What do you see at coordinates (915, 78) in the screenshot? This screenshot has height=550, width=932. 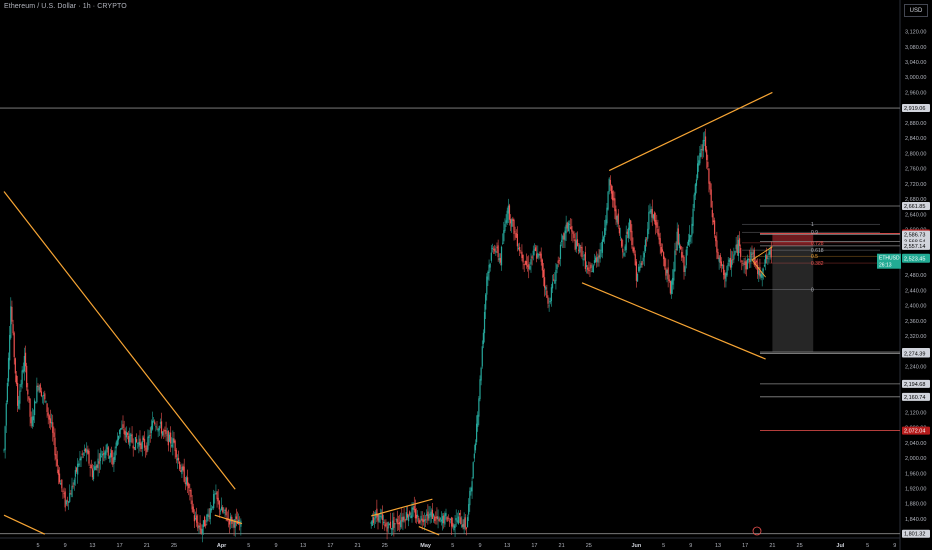 I see `price-tick-label: 3,000.00` at bounding box center [915, 78].